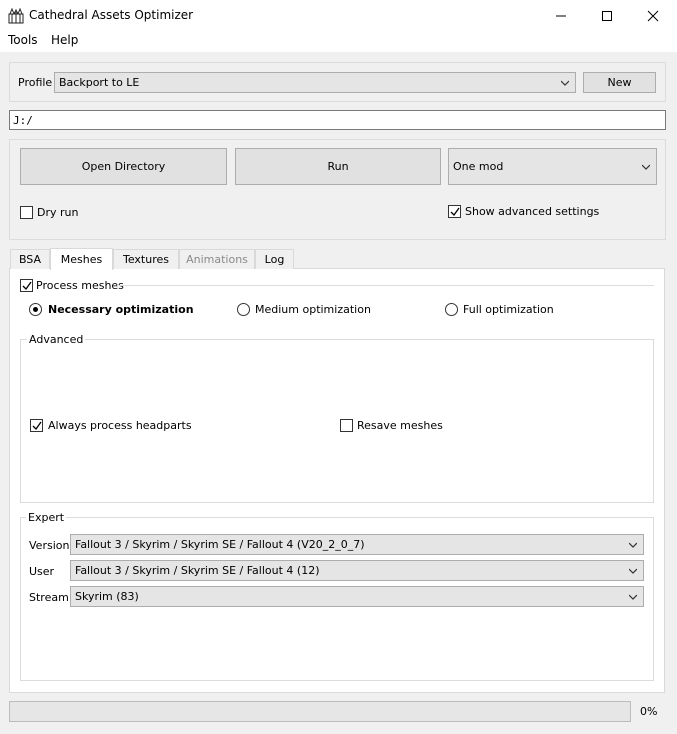 The width and height of the screenshot is (677, 734). I want to click on mode-select: One mod, so click(552, 166).